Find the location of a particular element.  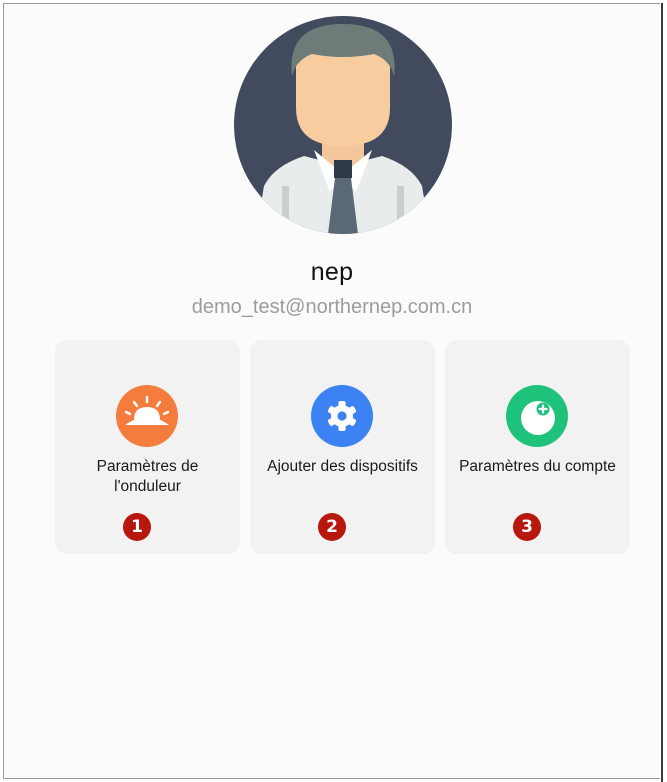

inverter-settings-card: Paramètres de l'onduleur 1 is located at coordinates (147, 447).